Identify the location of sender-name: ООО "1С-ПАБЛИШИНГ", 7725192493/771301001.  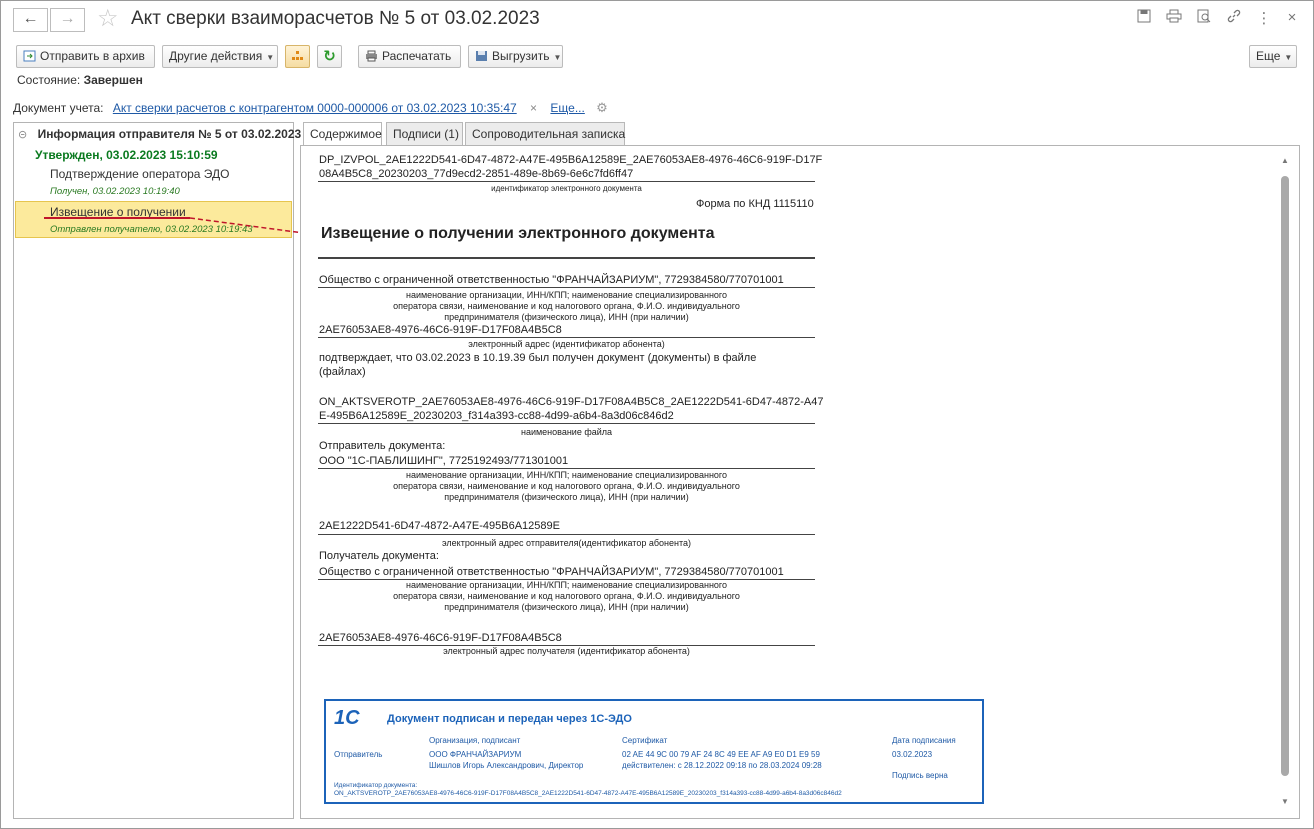
(444, 461).